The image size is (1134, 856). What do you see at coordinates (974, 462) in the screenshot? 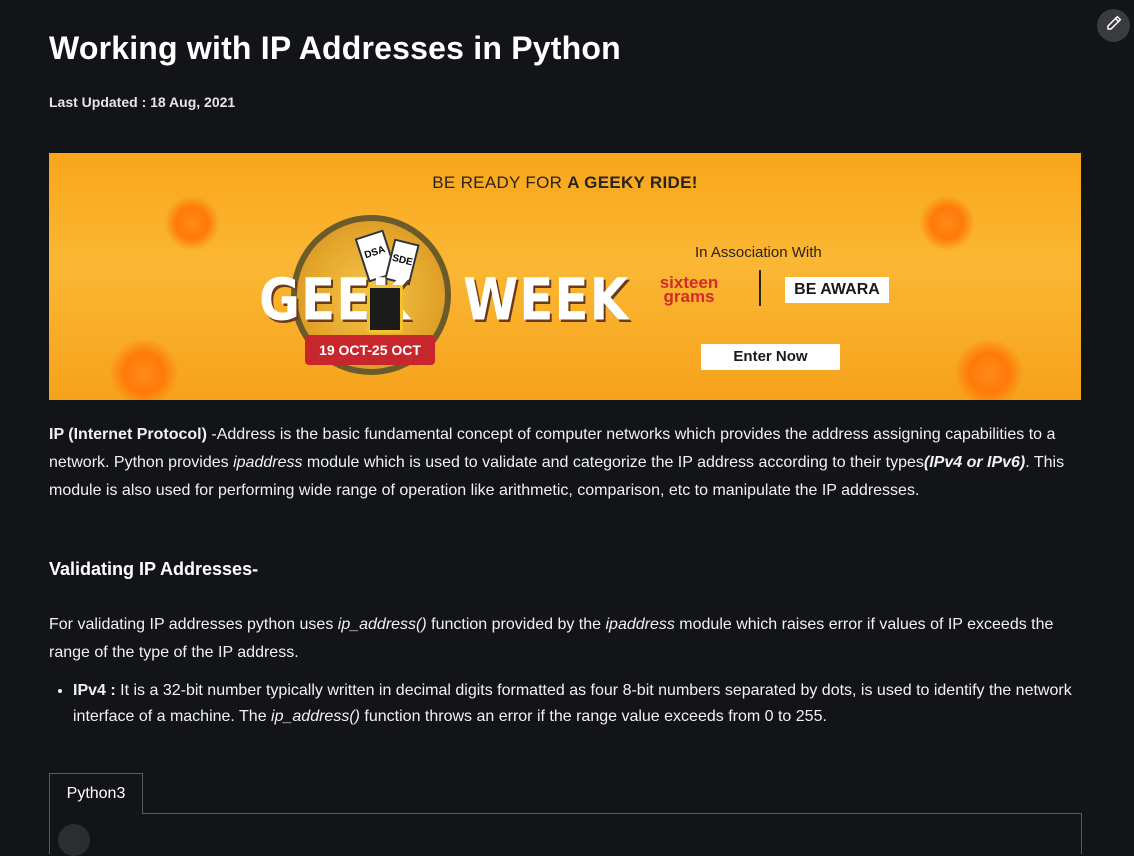
I see `ip-types: (IPv4 or IPv6)` at bounding box center [974, 462].